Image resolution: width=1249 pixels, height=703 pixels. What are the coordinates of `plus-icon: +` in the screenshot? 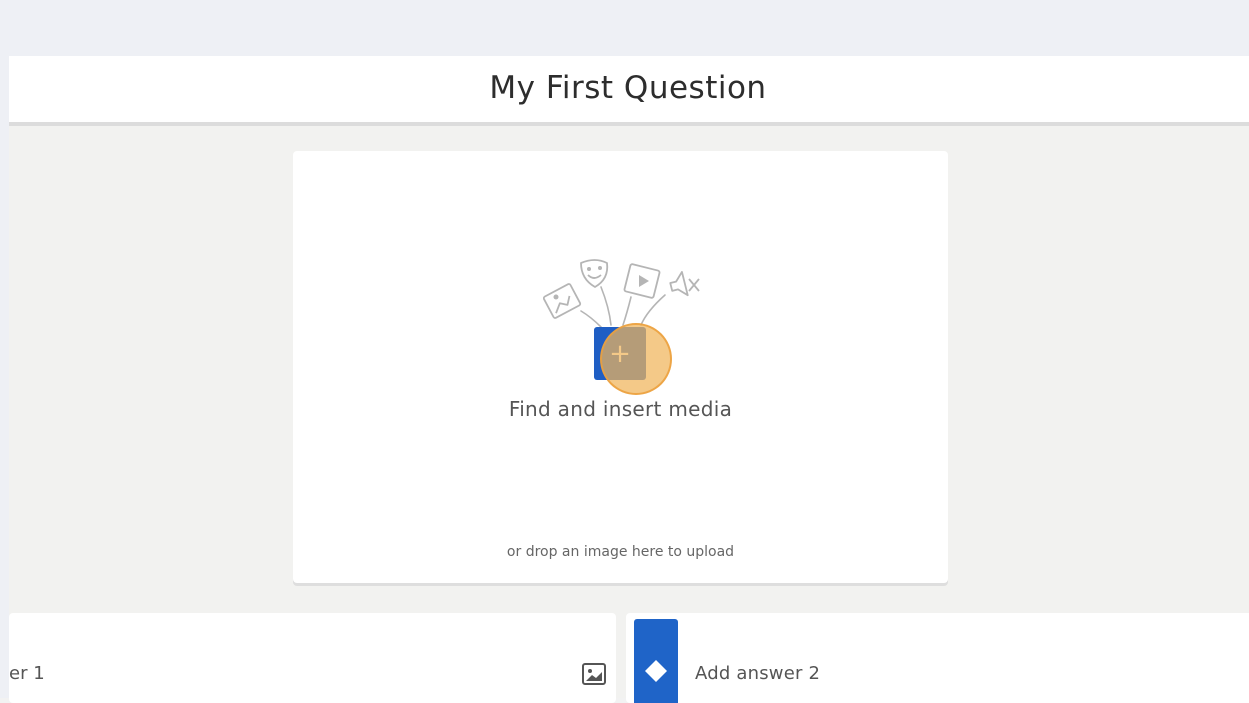 It's located at (620, 353).